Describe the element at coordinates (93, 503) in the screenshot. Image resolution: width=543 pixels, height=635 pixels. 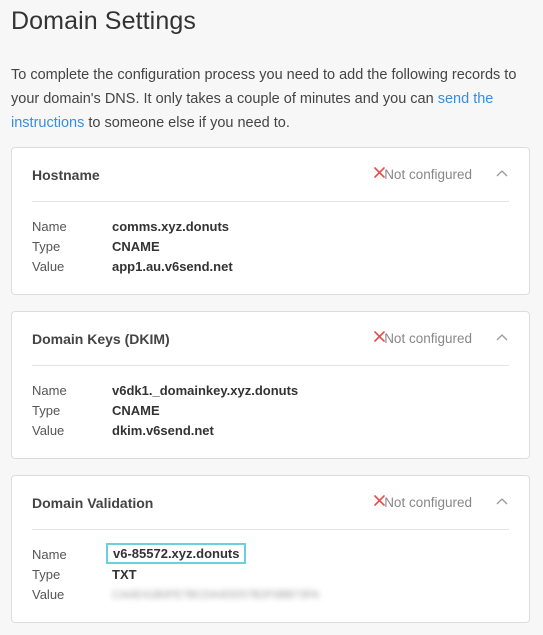
I see `card-title: Domain Validation` at that location.